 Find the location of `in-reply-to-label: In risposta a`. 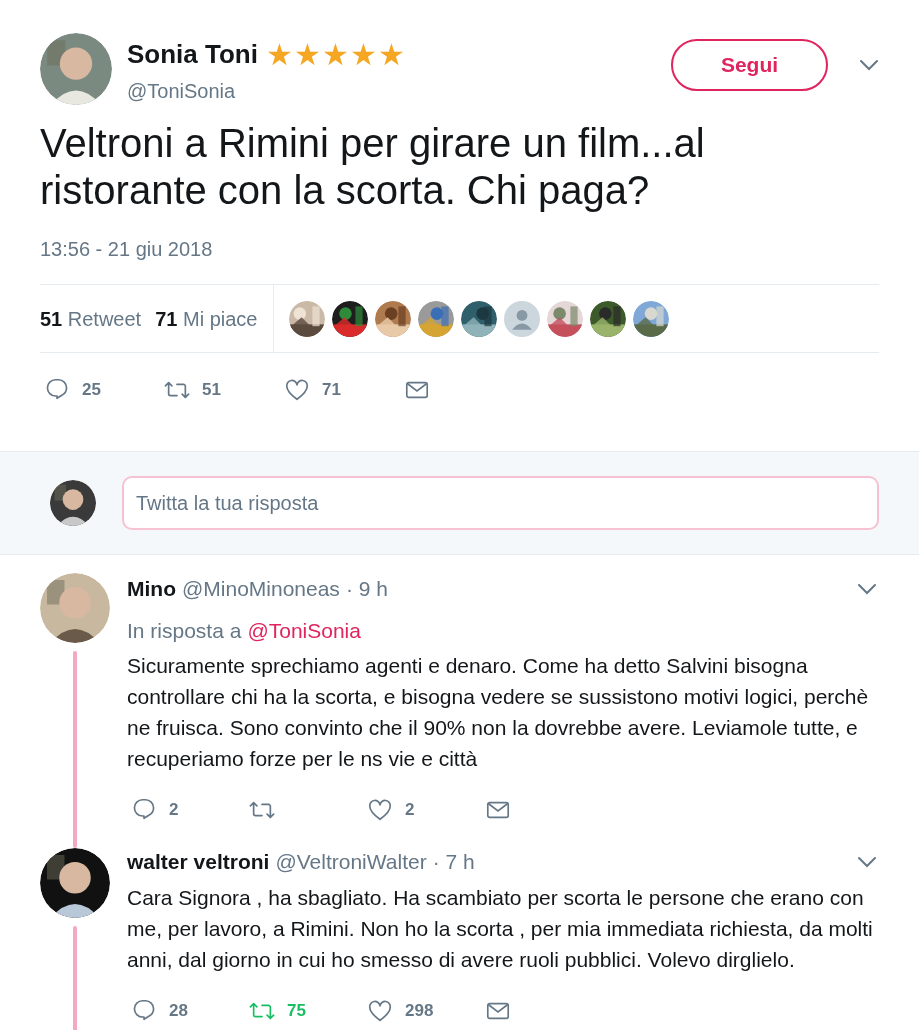

in-reply-to-label: In risposta a is located at coordinates (184, 630).